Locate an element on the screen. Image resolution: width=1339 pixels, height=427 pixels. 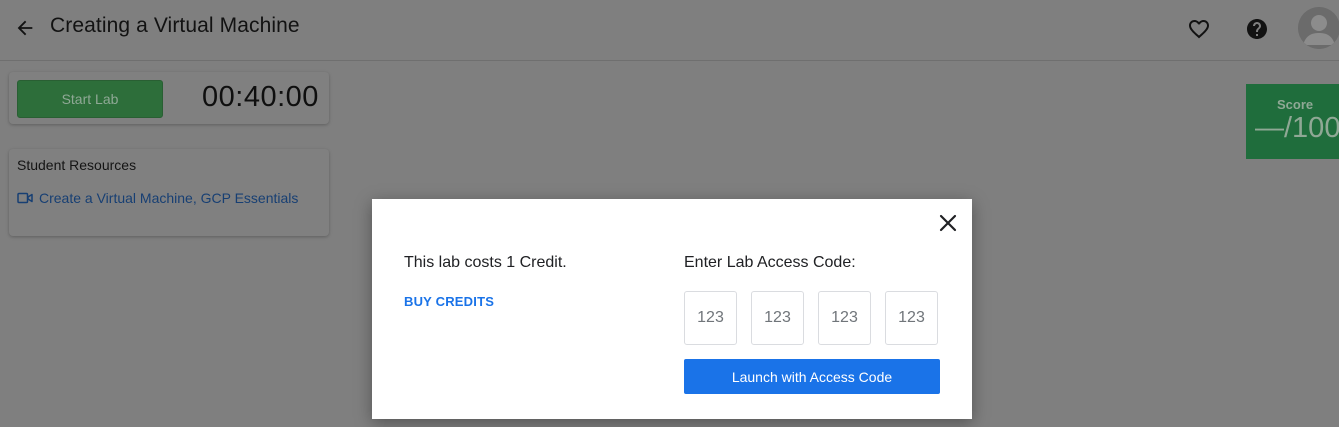
resource-link-label: Create a Virtual Machine, GCP Essentials is located at coordinates (169, 198).